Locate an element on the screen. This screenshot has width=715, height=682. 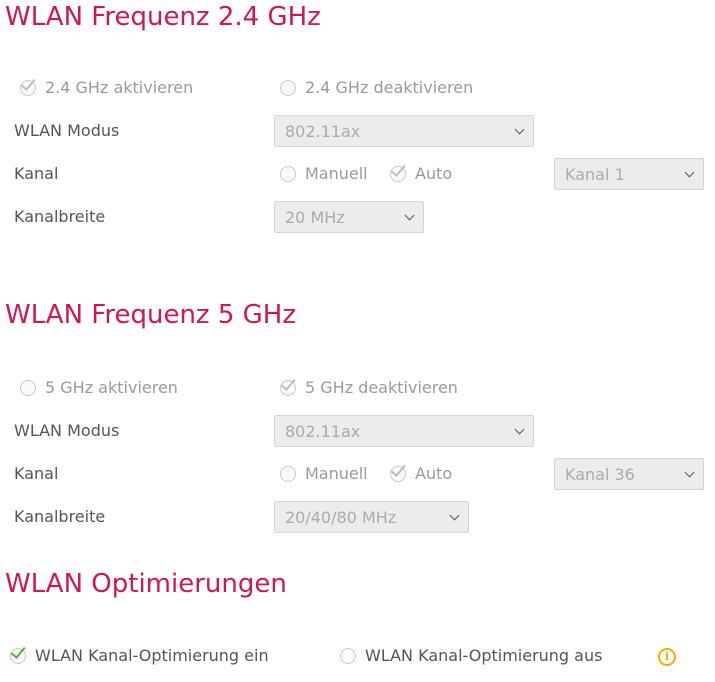
radio-channel-optimization-off: WLAN Kanal-Optimierung aus is located at coordinates (471, 655).